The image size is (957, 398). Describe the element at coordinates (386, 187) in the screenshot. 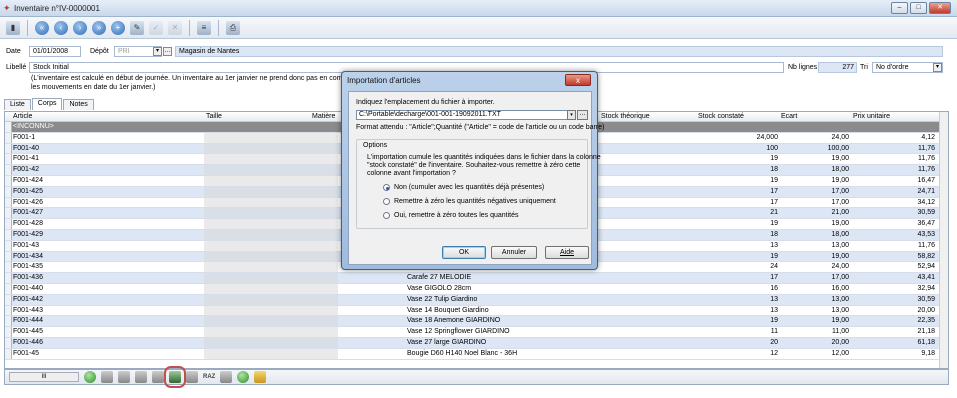

I see `radio-non` at that location.